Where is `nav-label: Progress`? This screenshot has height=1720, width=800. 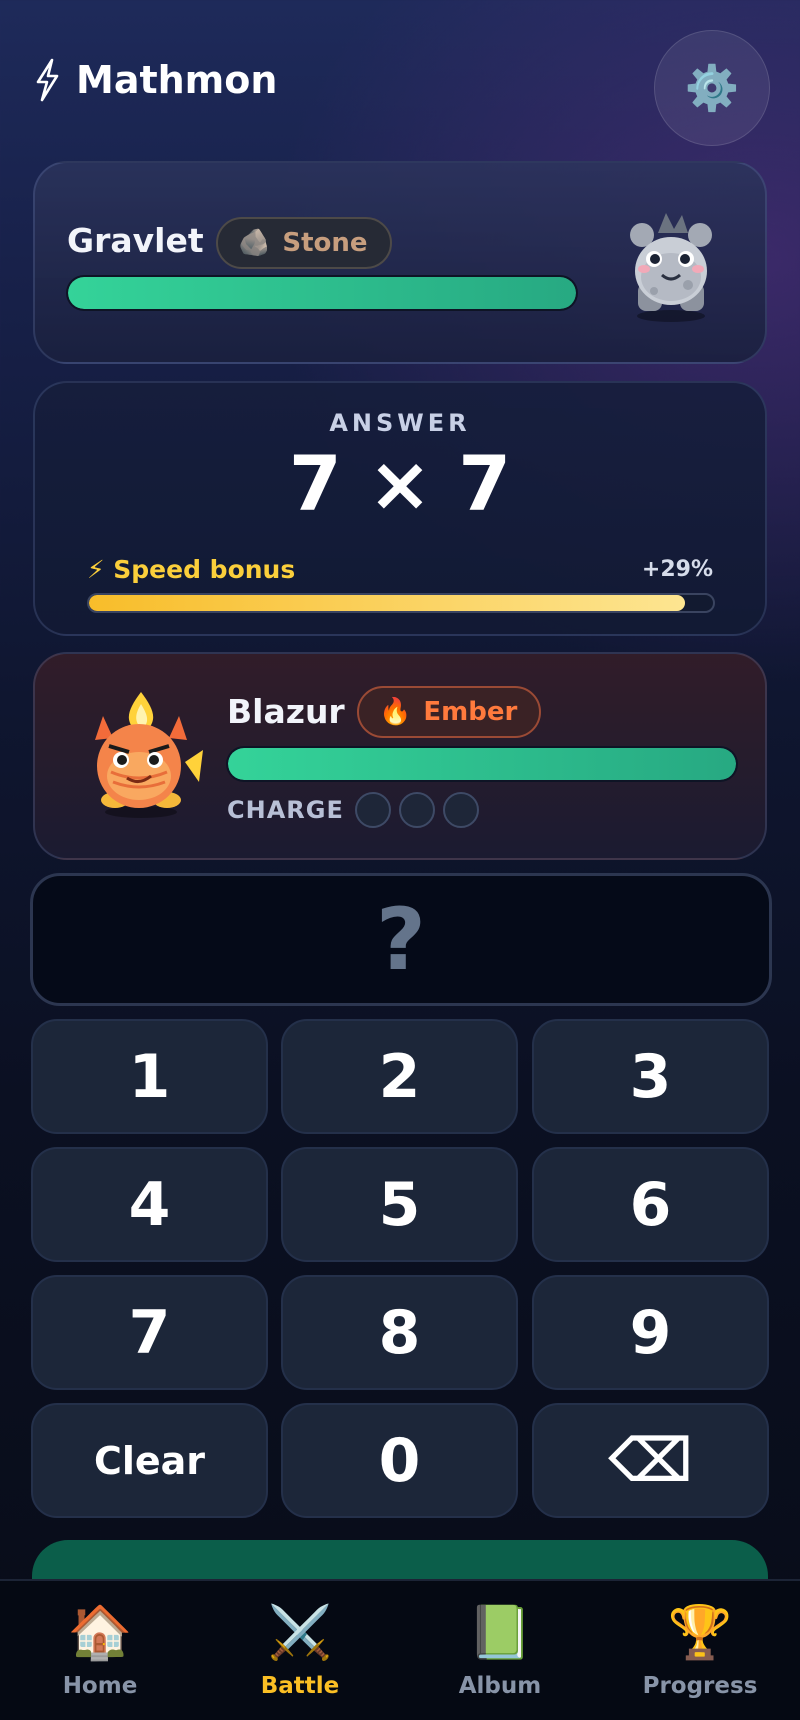 nav-label: Progress is located at coordinates (700, 1686).